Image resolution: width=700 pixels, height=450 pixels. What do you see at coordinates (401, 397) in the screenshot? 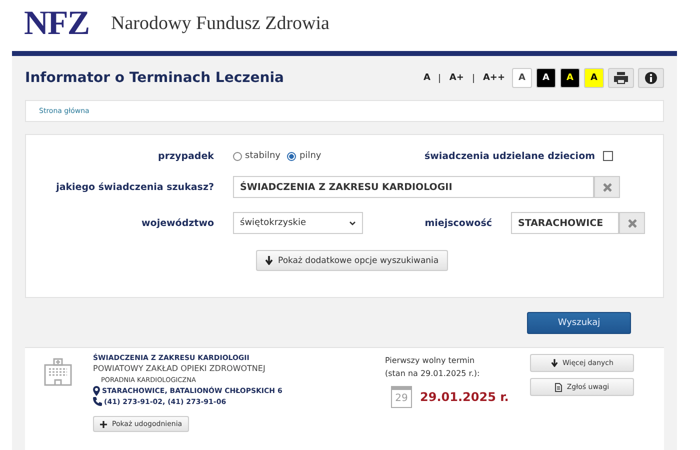
I see `calendar-icon: 29` at bounding box center [401, 397].